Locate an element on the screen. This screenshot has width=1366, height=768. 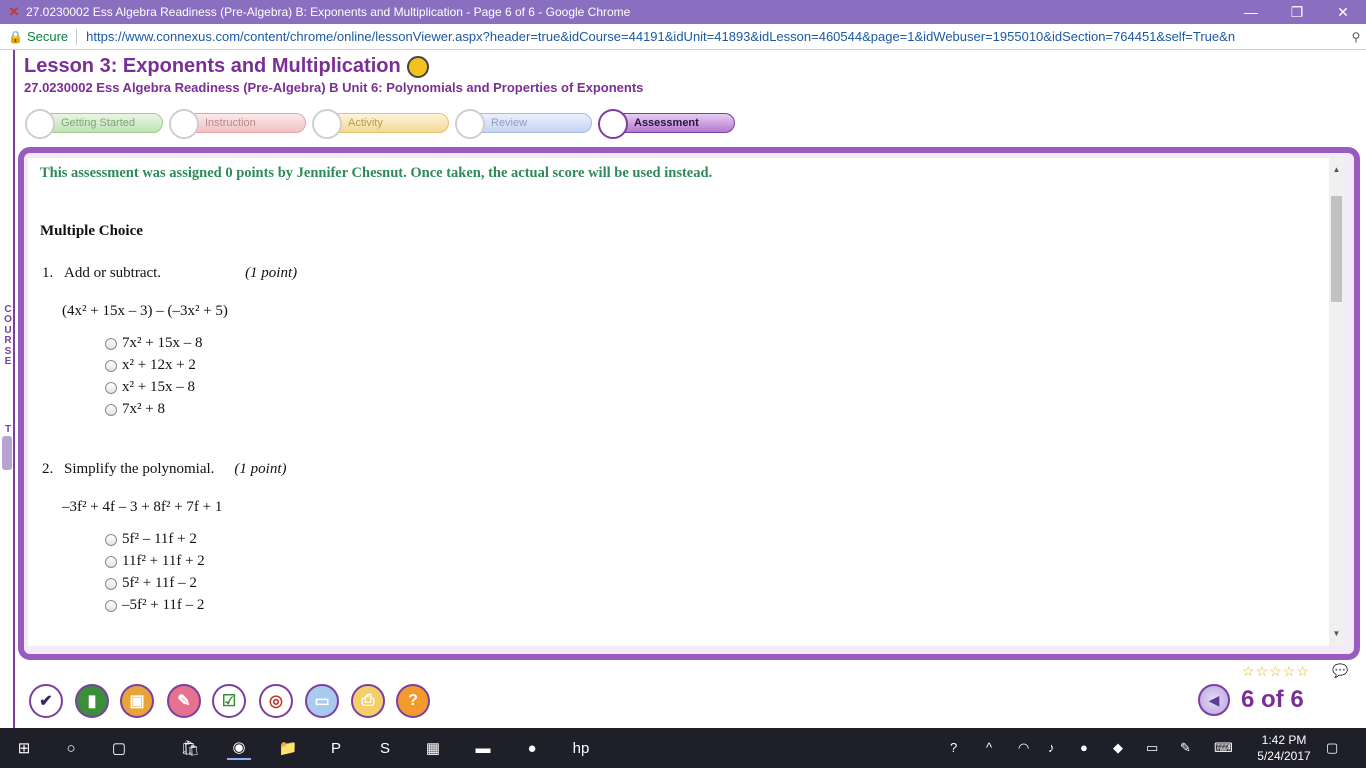
rating-stars: ☆ ☆ ☆ ☆ ☆ is located at coordinates (1275, 671).